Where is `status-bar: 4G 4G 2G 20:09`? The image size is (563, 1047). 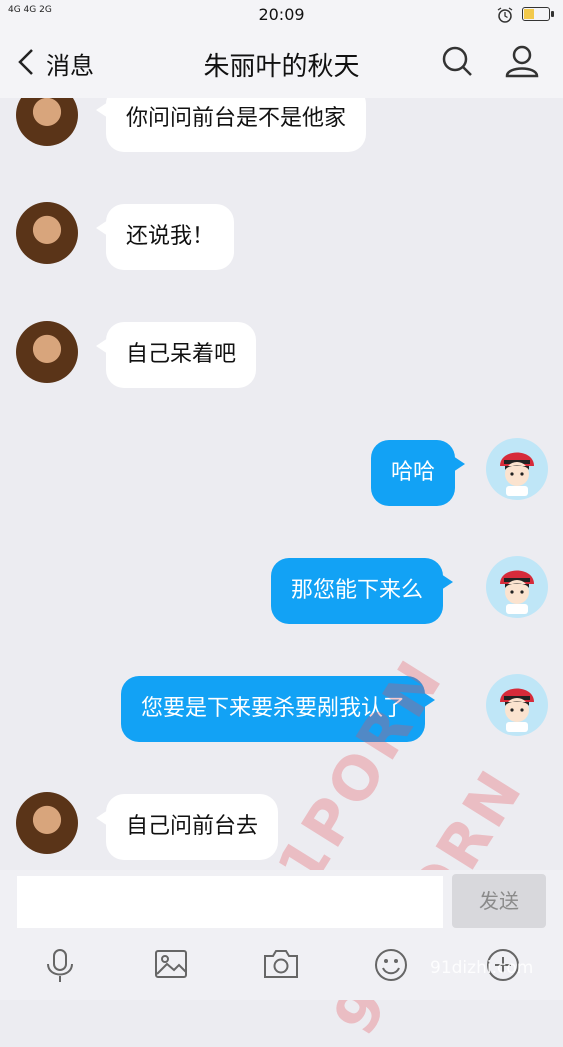
status-bar: 4G 4G 2G 20:09 is located at coordinates (281, 15).